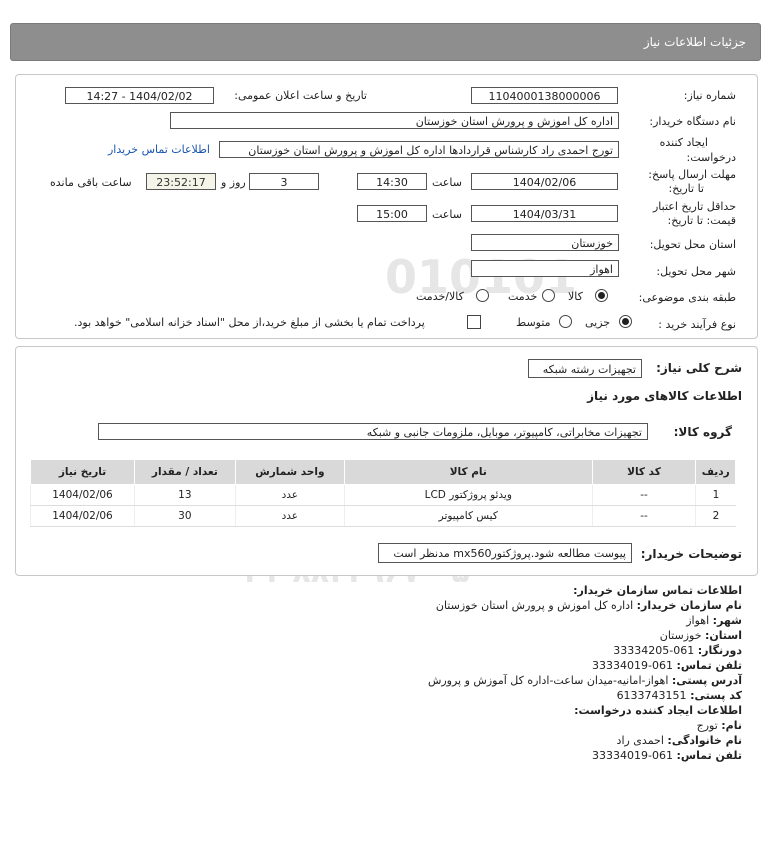  What do you see at coordinates (709, 755) in the screenshot?
I see `creator-phone-label: تلفن تماس:` at bounding box center [709, 755].